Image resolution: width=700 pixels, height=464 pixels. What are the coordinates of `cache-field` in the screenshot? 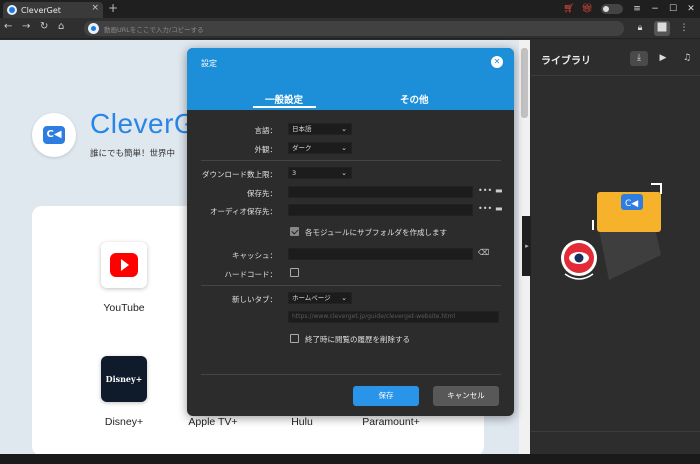 It's located at (380, 254).